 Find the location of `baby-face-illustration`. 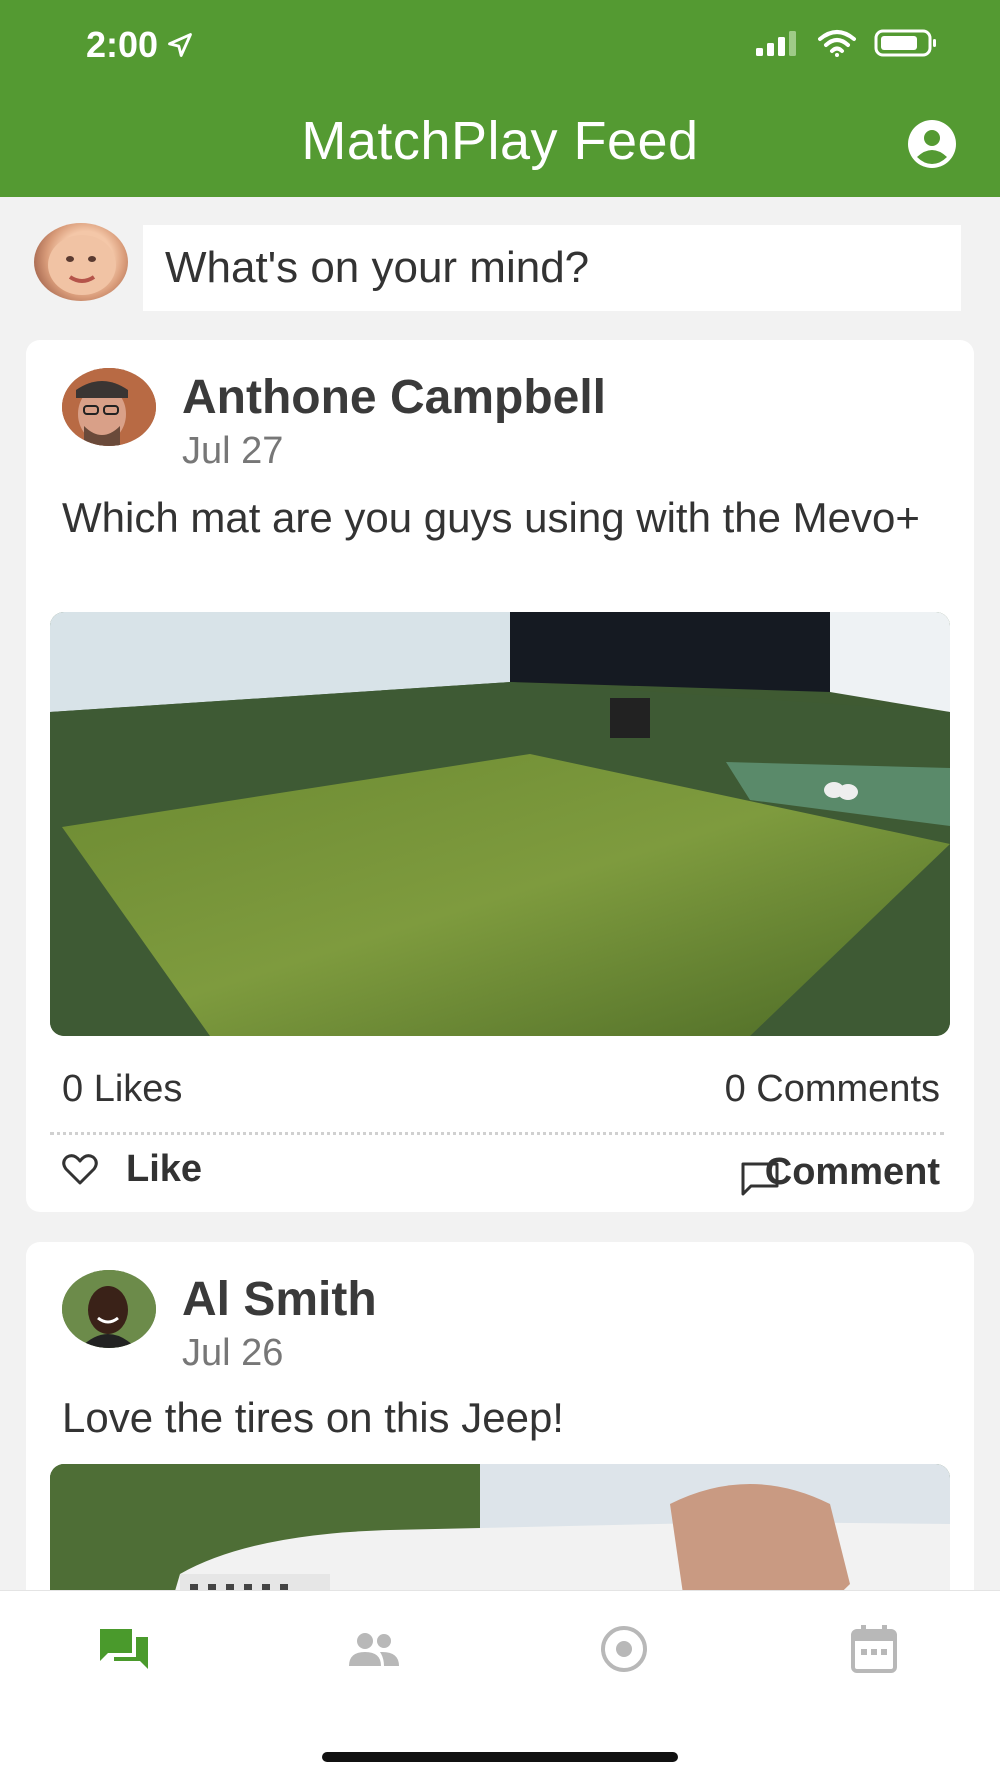

baby-face-illustration is located at coordinates (82, 265).